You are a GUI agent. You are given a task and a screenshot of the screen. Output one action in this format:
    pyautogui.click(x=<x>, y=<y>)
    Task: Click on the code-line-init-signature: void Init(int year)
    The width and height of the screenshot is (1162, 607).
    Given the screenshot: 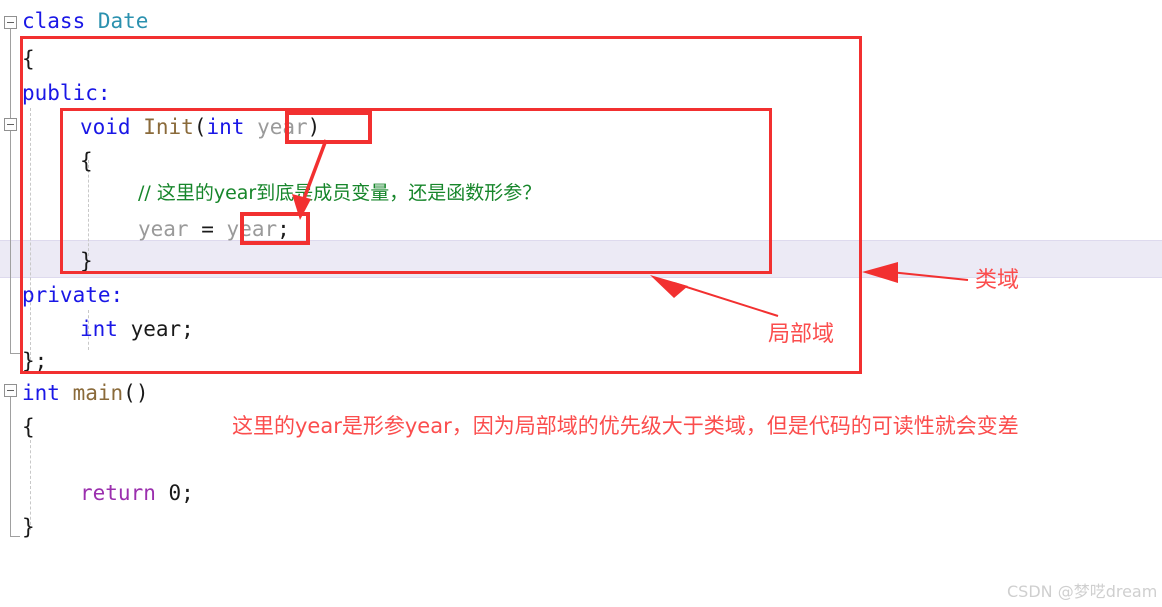 What is the action you would take?
    pyautogui.click(x=200, y=127)
    